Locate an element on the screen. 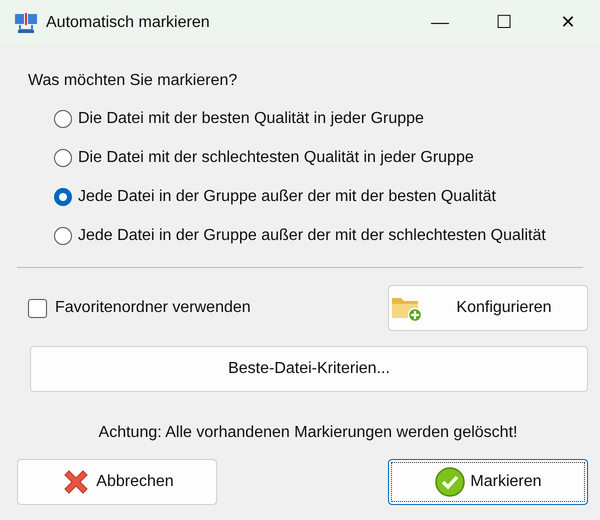 Image resolution: width=600 pixels, height=520 pixels. warning-text: Achtung: Alle vorhandenen Markierungen werden gelöscht! is located at coordinates (308, 433).